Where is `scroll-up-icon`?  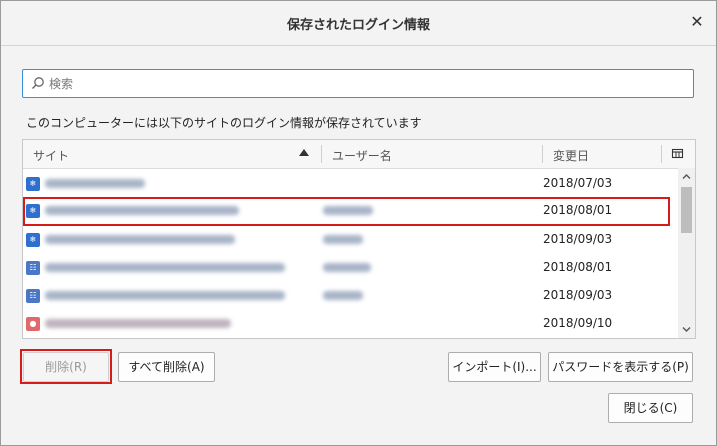 scroll-up-icon is located at coordinates (686, 176).